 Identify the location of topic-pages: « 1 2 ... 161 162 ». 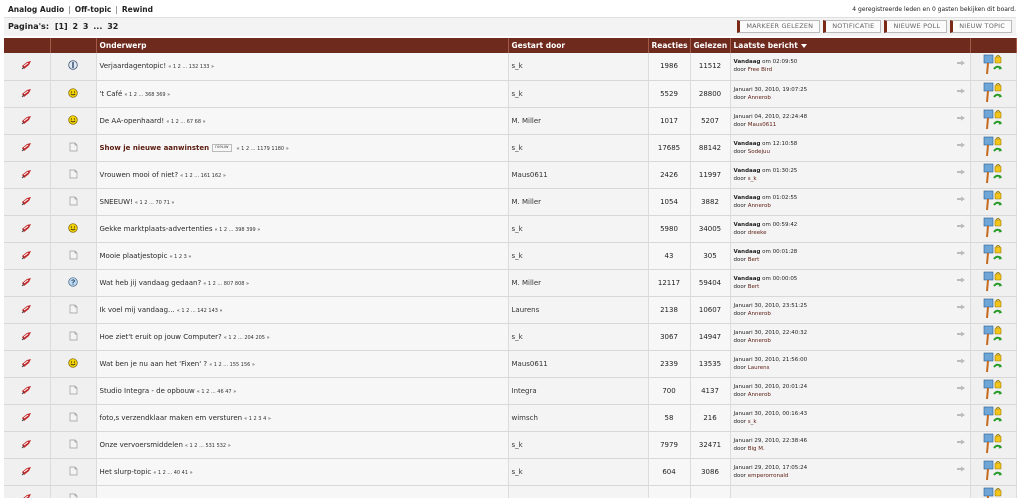
(203, 176).